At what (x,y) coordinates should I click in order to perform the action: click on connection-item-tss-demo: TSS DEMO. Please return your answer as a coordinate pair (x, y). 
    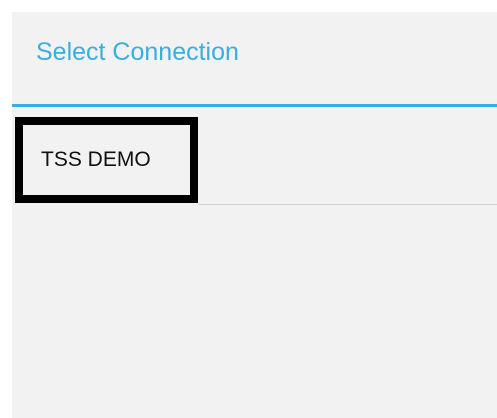
    Looking at the image, I should click on (106, 160).